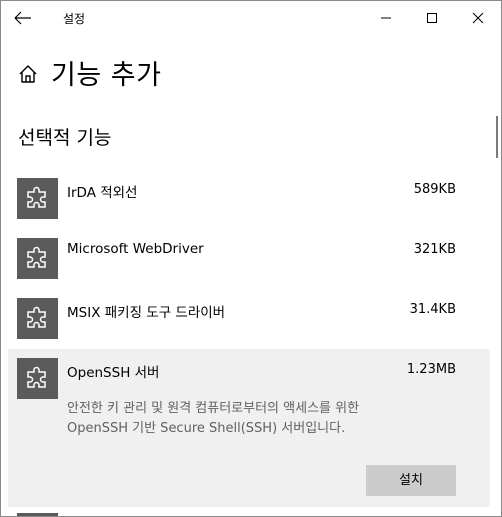 The height and width of the screenshot is (517, 502). I want to click on feature-name: OpenSSH 서버, so click(113, 373).